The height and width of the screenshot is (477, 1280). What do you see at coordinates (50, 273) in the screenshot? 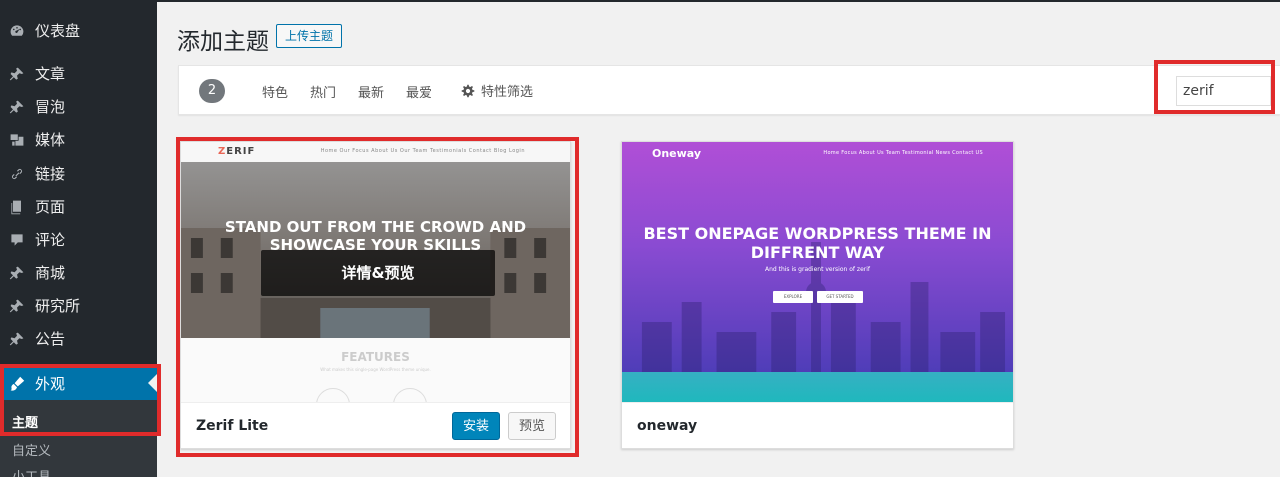
I see `sidebar-item-label: 商城` at bounding box center [50, 273].